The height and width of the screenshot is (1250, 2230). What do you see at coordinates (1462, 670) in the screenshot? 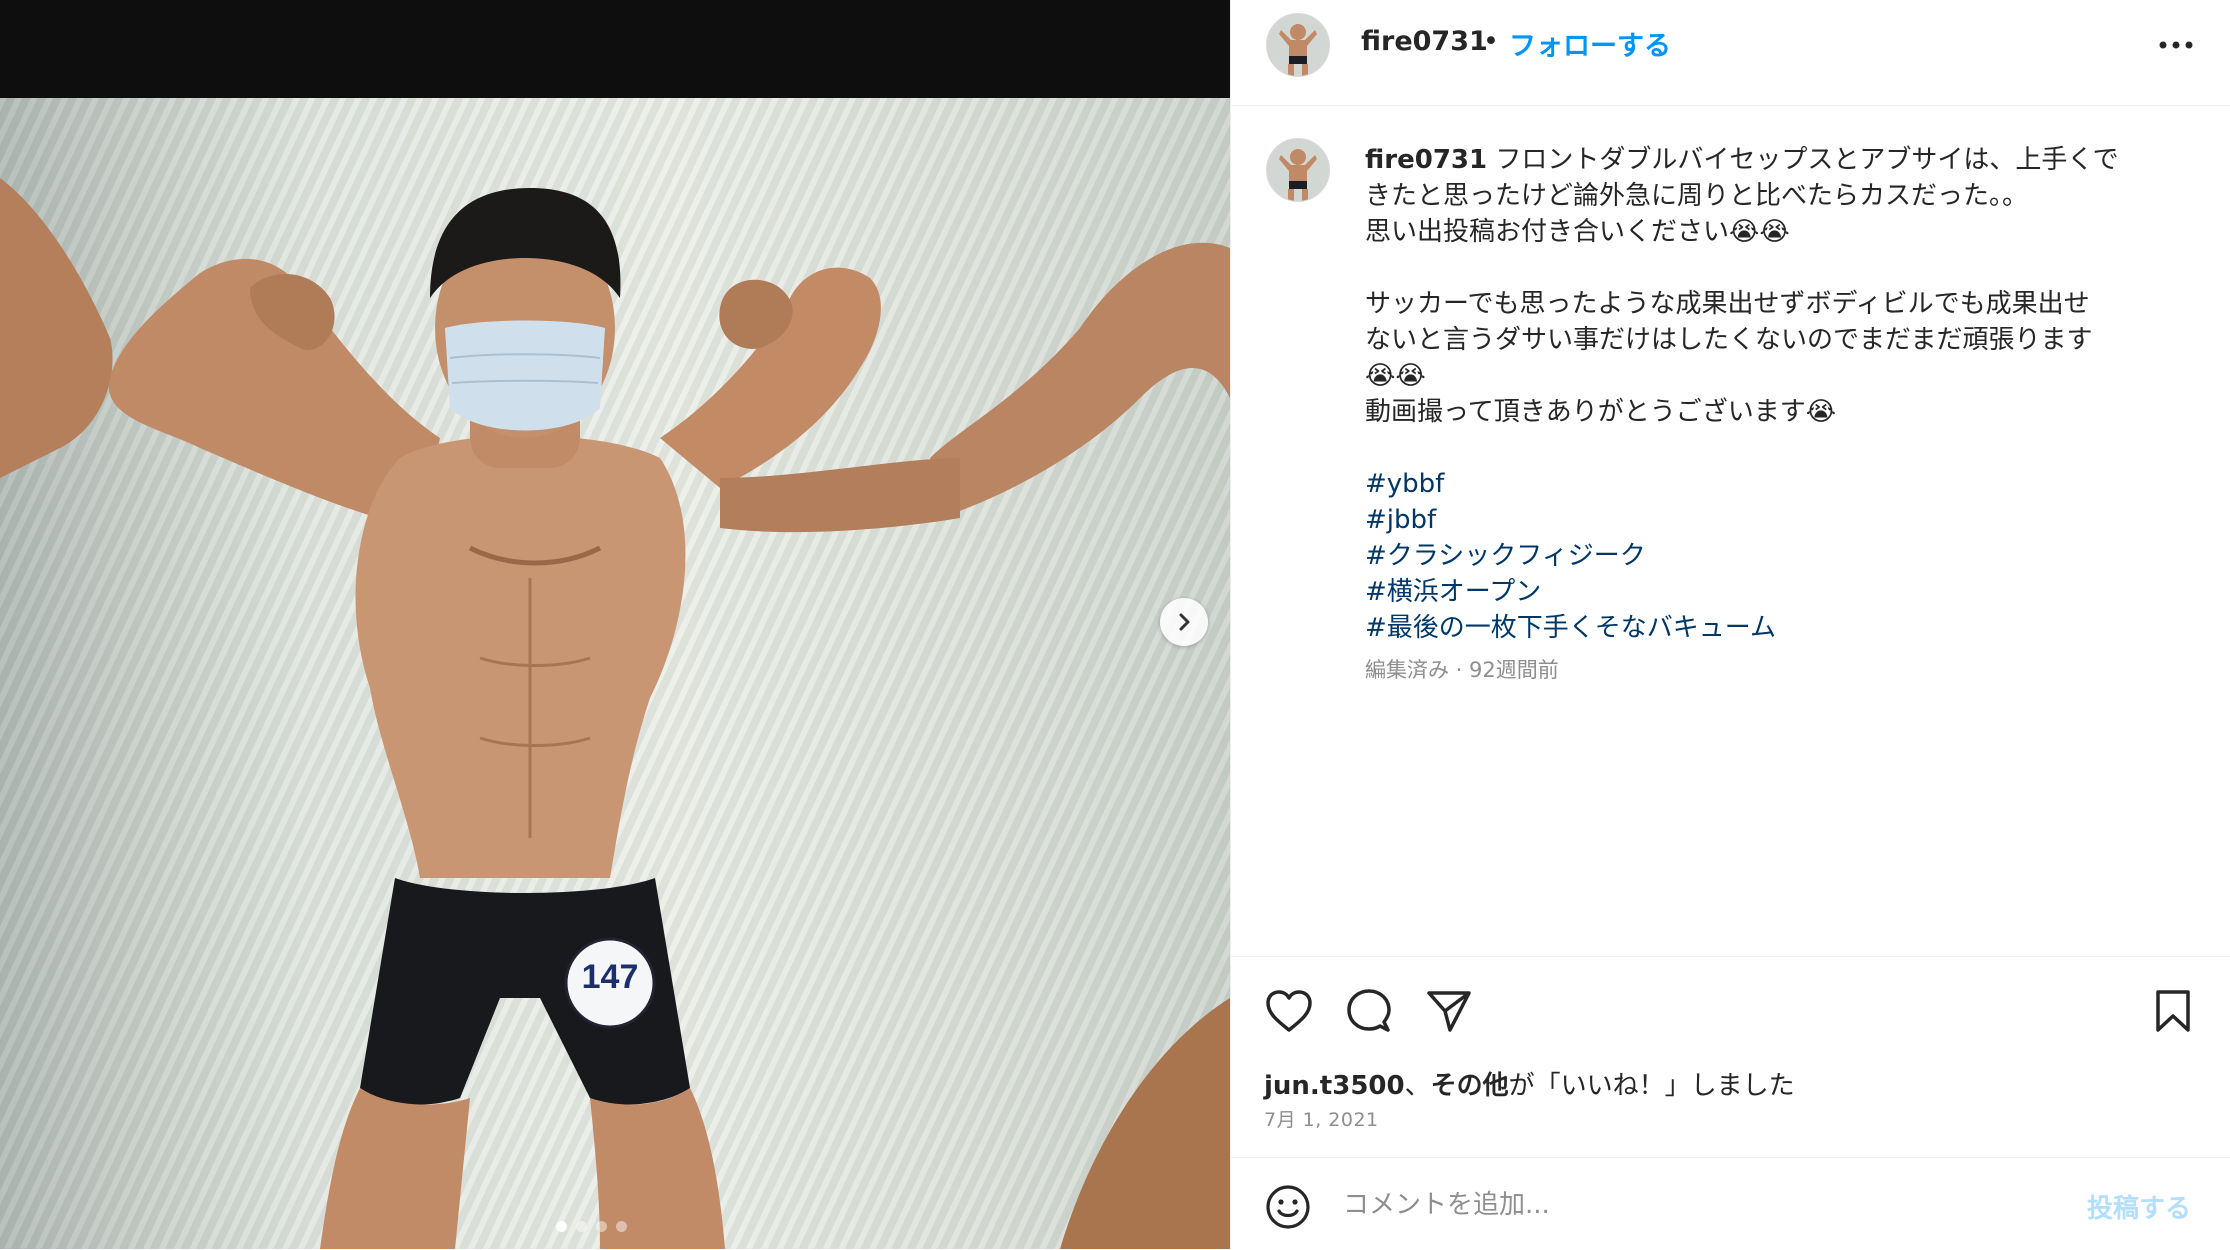
I see `caption-meta: 編集済み · 92週間前` at bounding box center [1462, 670].